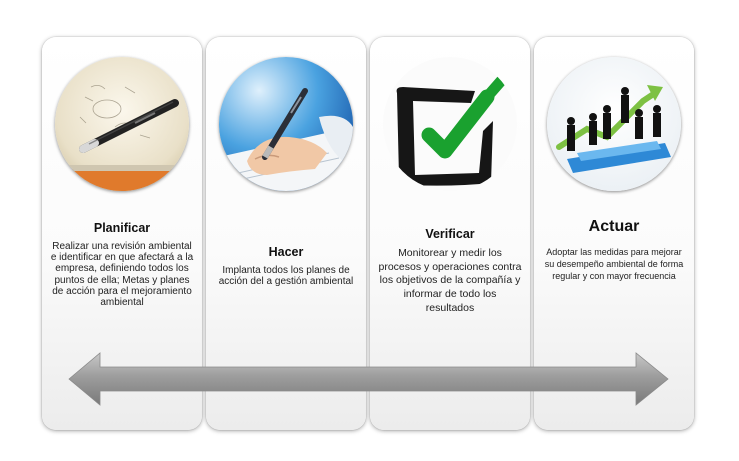 The width and height of the screenshot is (739, 461). What do you see at coordinates (368, 379) in the screenshot?
I see `double-headed-arrow-icon` at bounding box center [368, 379].